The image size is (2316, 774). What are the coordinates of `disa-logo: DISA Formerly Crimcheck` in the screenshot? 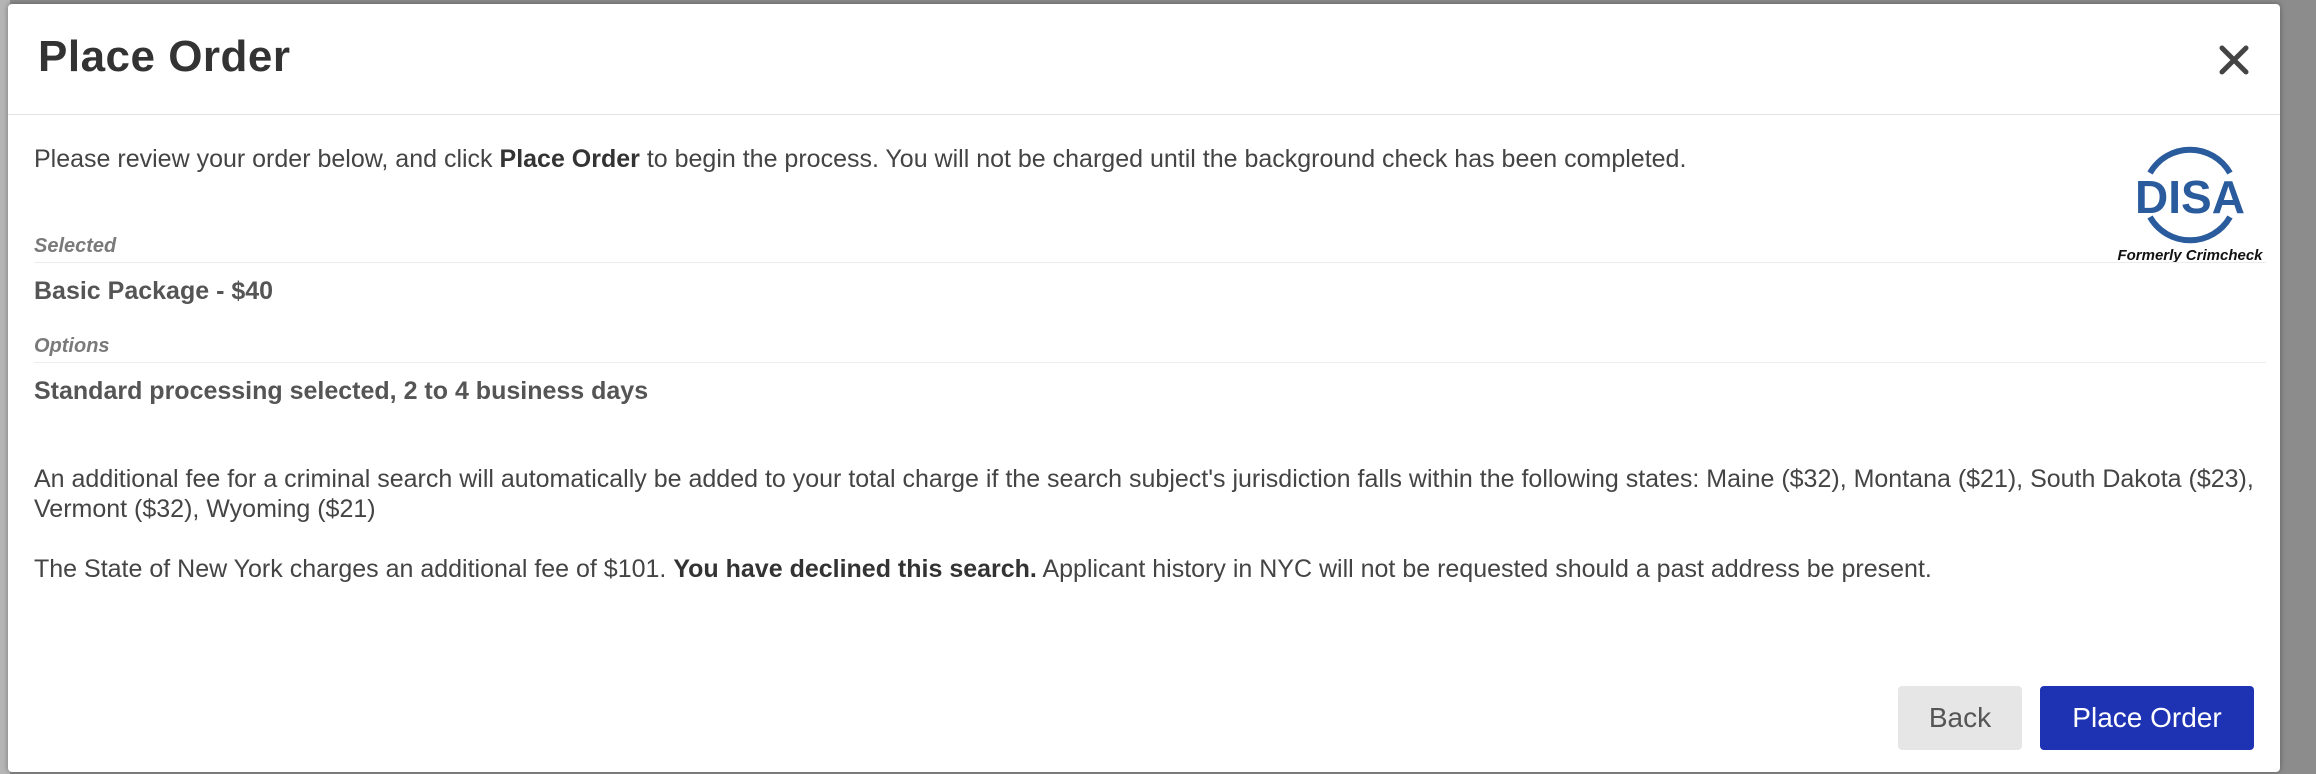 It's located at (2190, 208).